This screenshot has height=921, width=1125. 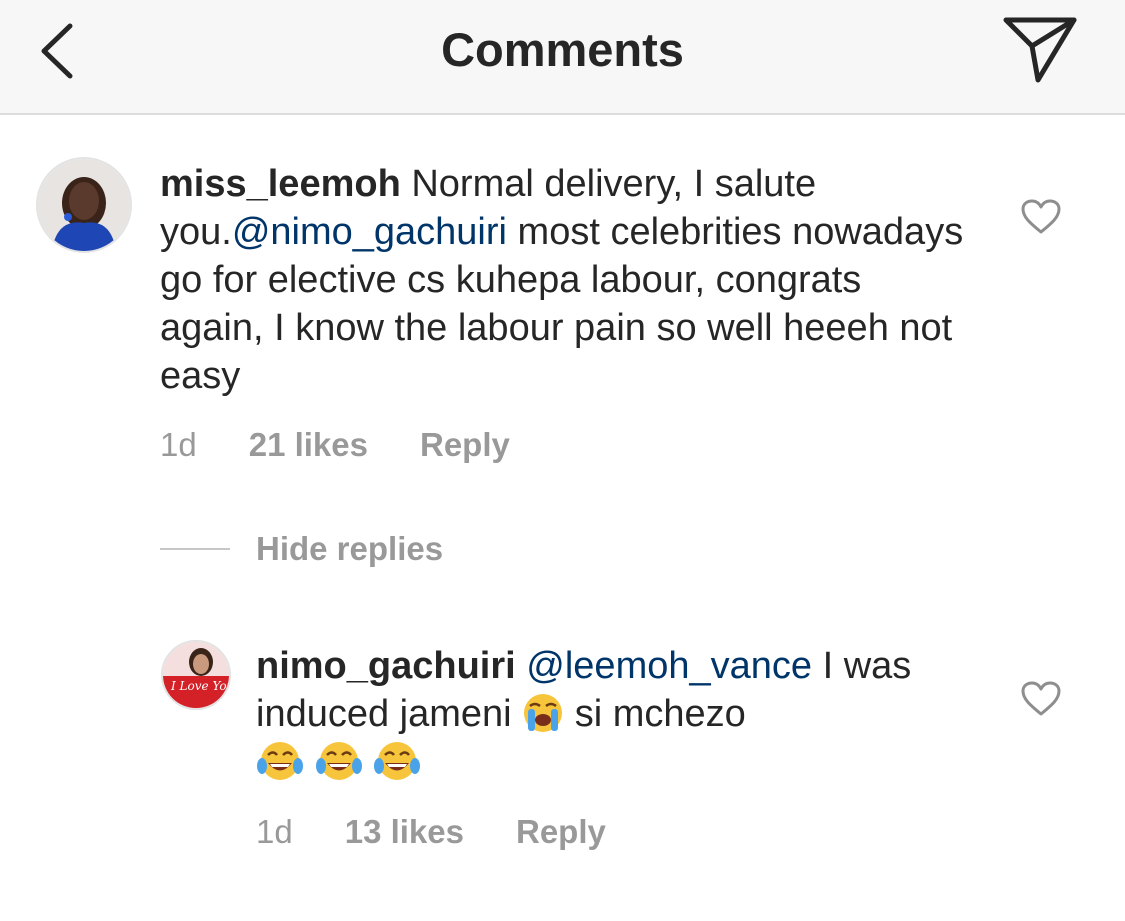 What do you see at coordinates (543, 713) in the screenshot?
I see `loudly-crying-face-icon` at bounding box center [543, 713].